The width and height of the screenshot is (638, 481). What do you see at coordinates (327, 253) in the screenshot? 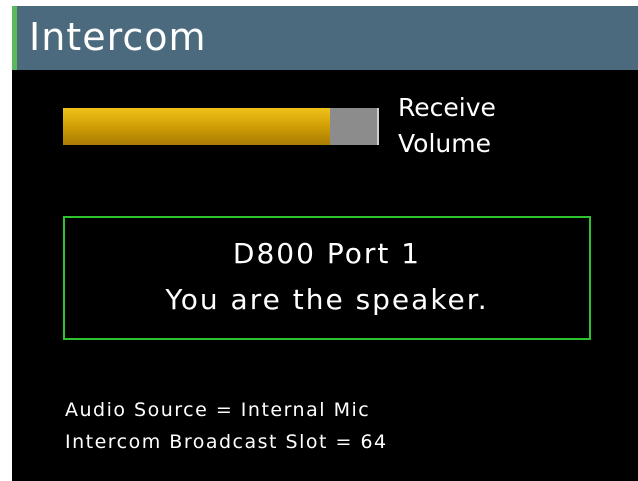
I see `port-name: D800 Port 1` at bounding box center [327, 253].